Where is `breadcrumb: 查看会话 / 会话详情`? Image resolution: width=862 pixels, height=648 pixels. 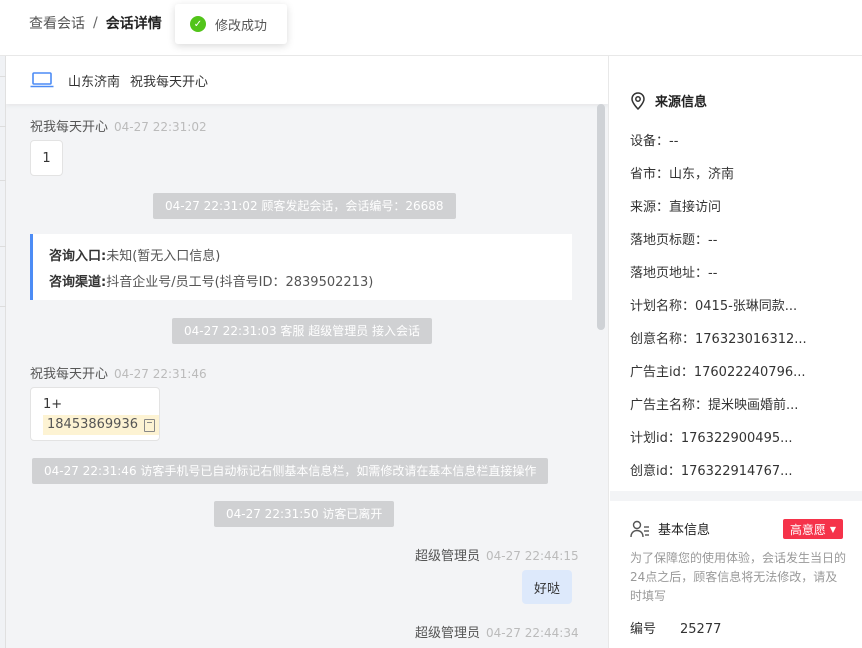 breadcrumb: 查看会话 / 会话详情 is located at coordinates (95, 23).